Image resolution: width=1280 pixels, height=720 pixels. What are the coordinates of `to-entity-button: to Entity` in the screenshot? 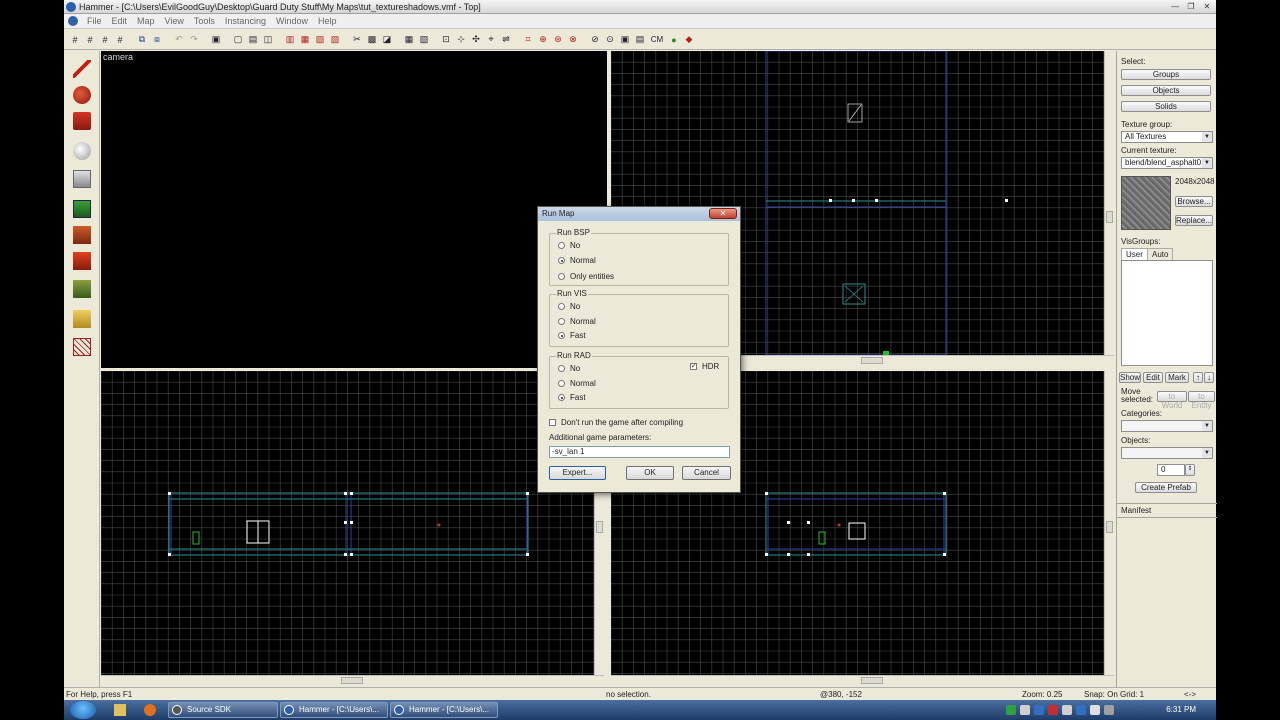 It's located at (1201, 400).